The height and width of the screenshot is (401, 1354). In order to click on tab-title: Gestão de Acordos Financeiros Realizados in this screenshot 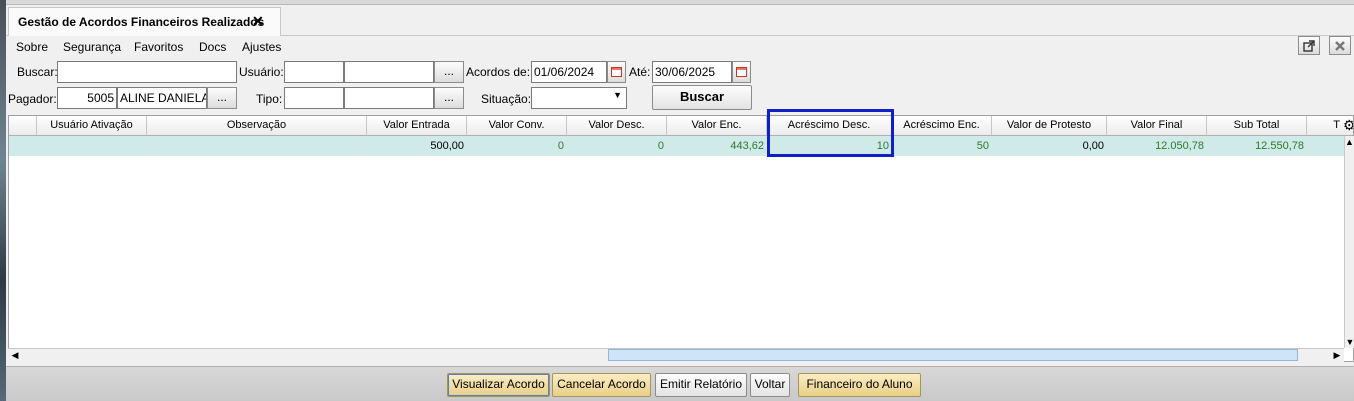, I will do `click(141, 22)`.